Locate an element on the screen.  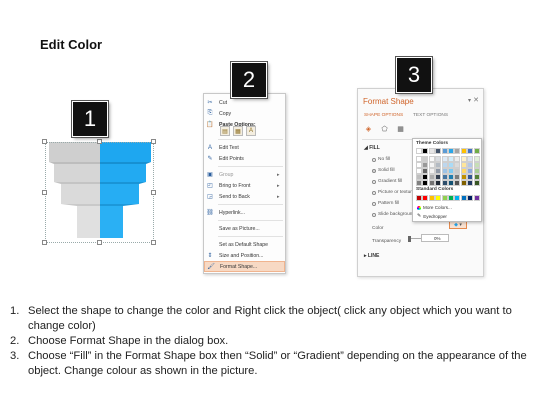
menu-item-copy: ⎘ Copy is located at coordinates (244, 113).